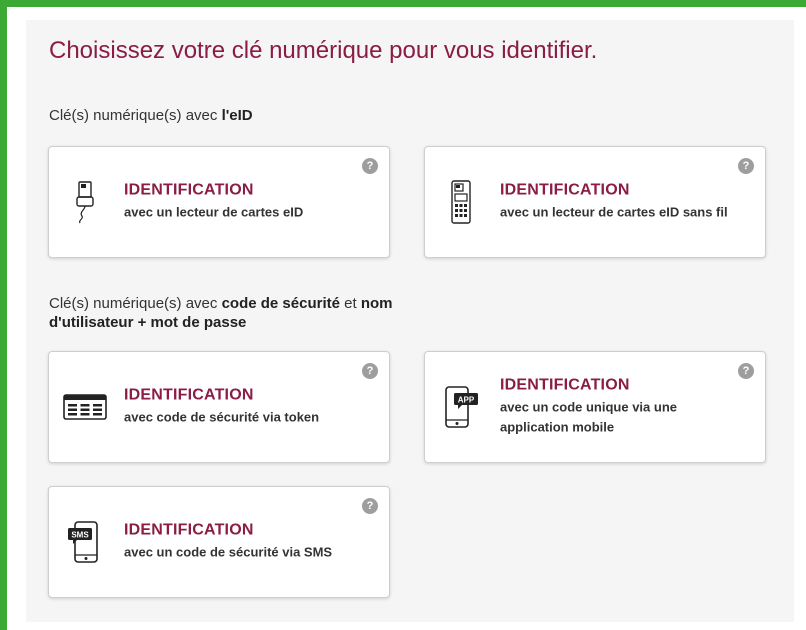 The image size is (806, 630). I want to click on section-label-bold: code de sécurité, so click(280, 303).